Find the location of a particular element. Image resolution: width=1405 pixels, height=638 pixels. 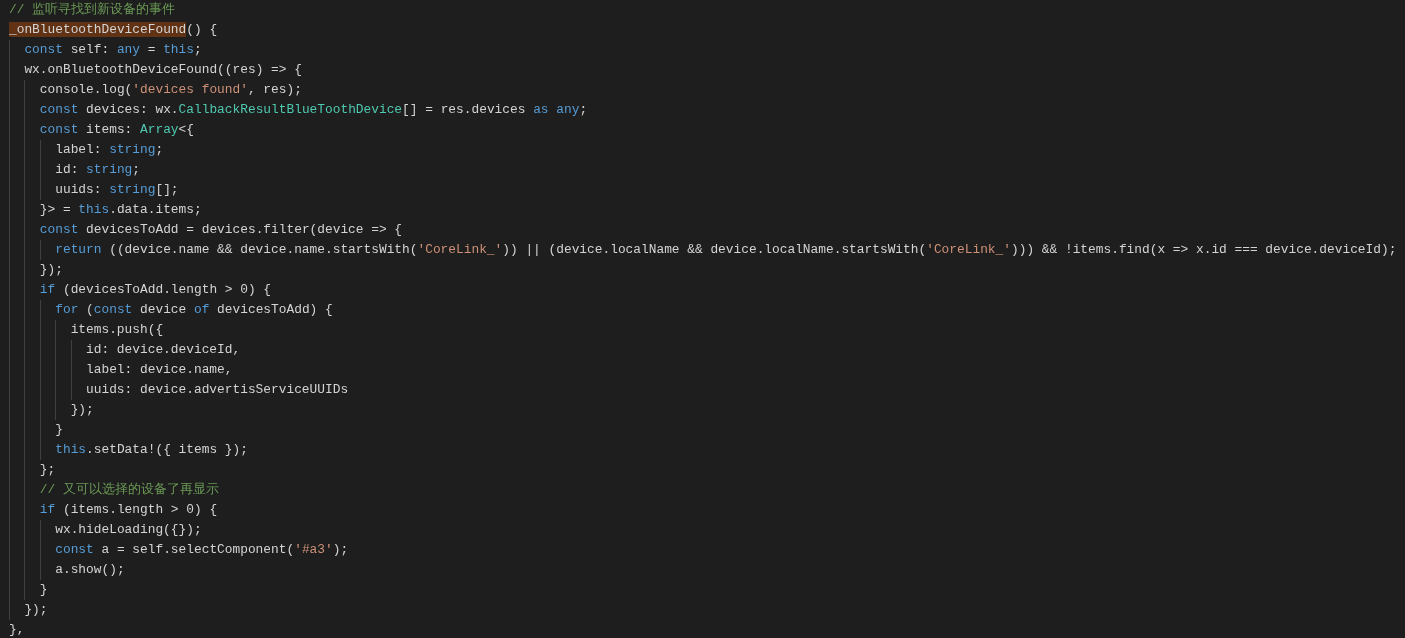

code-line: console.log('devices found', res); is located at coordinates (170, 90).